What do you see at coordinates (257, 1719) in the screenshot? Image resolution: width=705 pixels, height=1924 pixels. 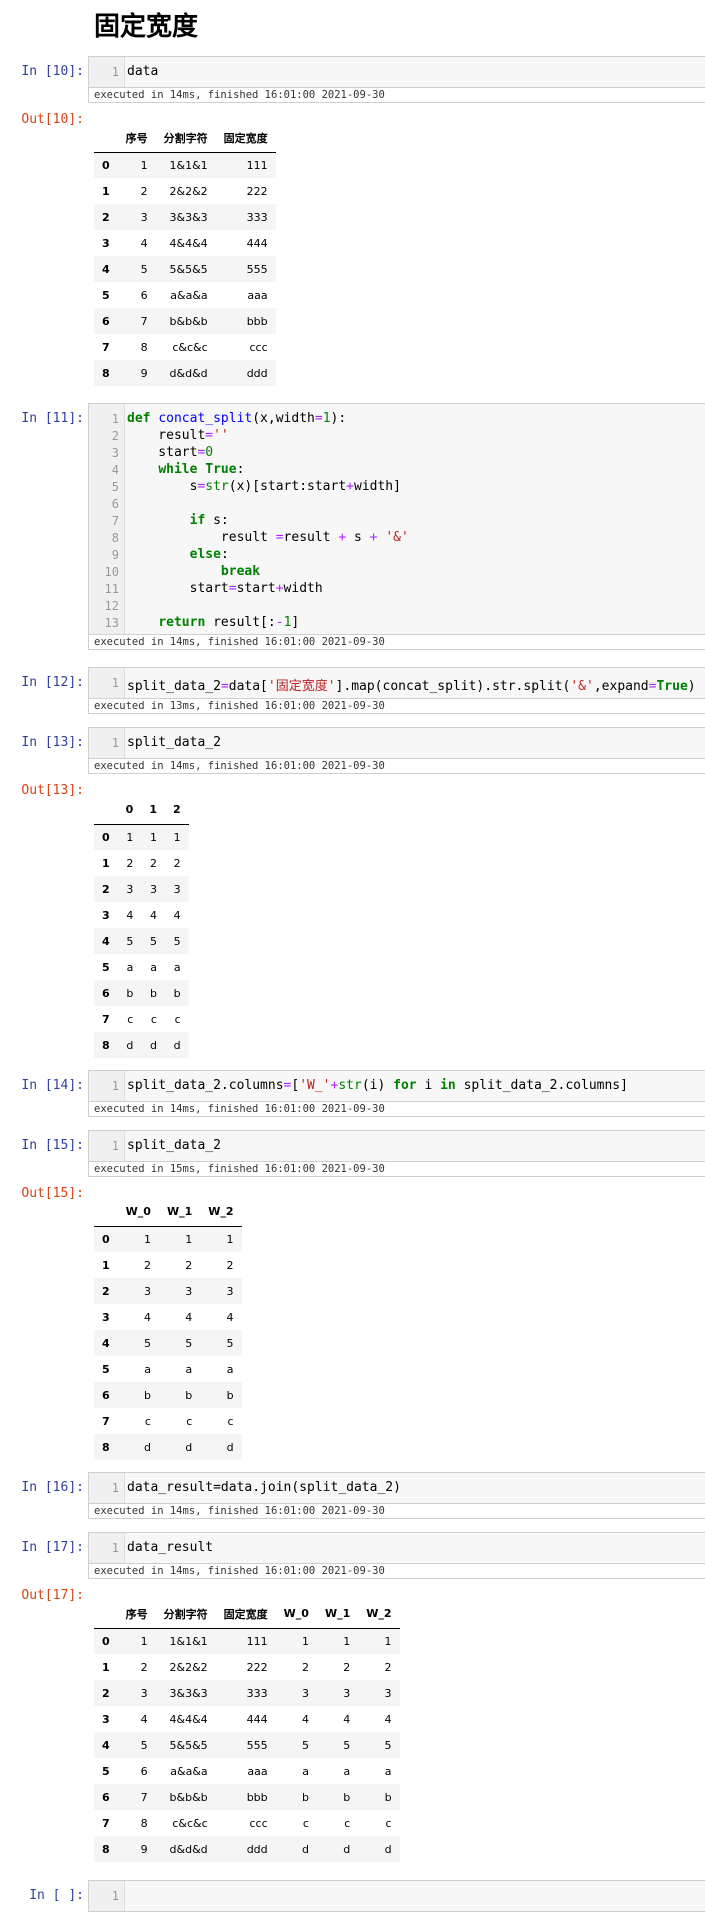 I see `table-cell: 444` at bounding box center [257, 1719].